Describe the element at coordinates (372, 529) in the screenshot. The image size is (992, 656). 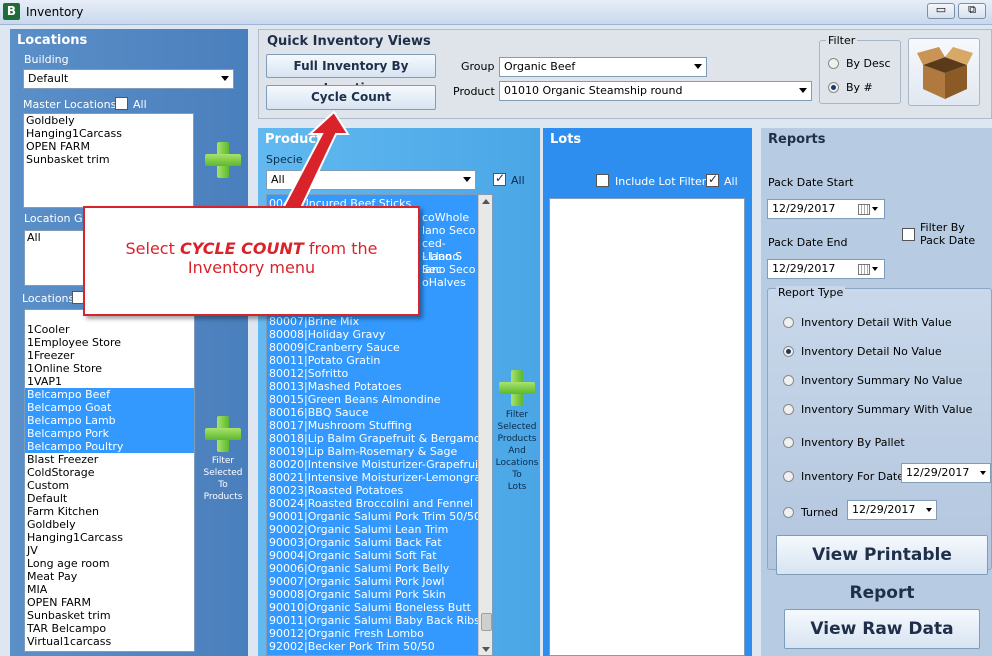
I see `list-item: 90002|Organic Salumi Lean Trim` at that location.